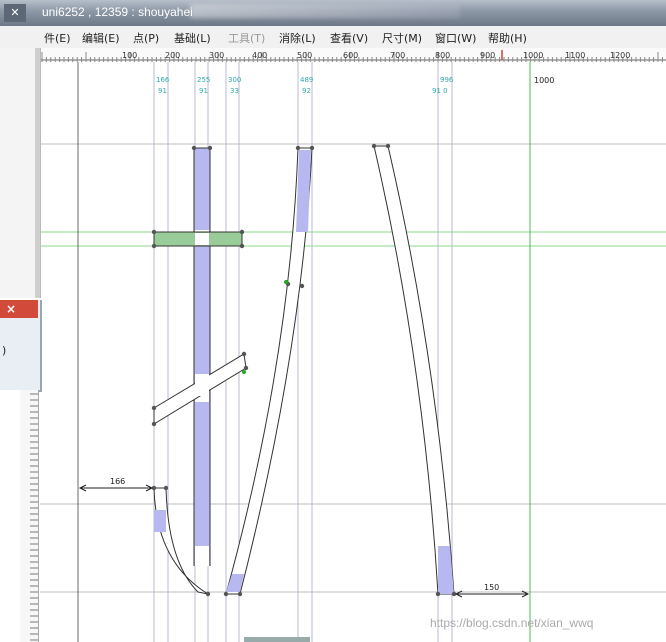  Describe the element at coordinates (397, 55) in the screenshot. I see `ruler-tick-700: 700` at that location.